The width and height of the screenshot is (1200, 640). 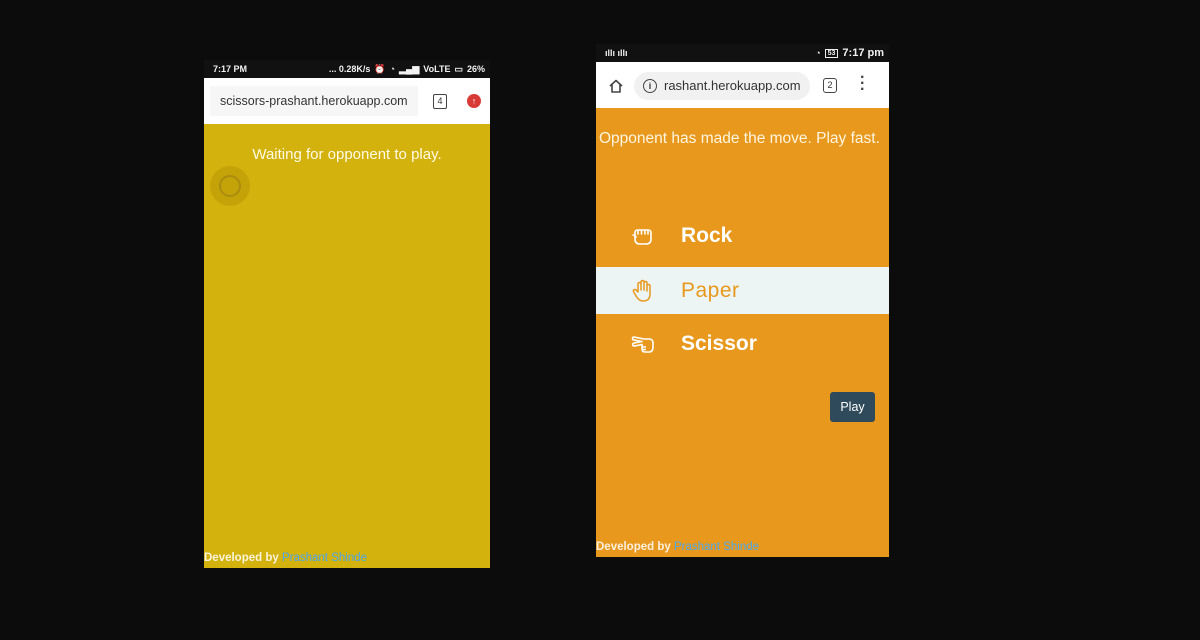 What do you see at coordinates (739, 138) in the screenshot?
I see `opponent-status-message: Opponent has made the move. Play fast.` at bounding box center [739, 138].